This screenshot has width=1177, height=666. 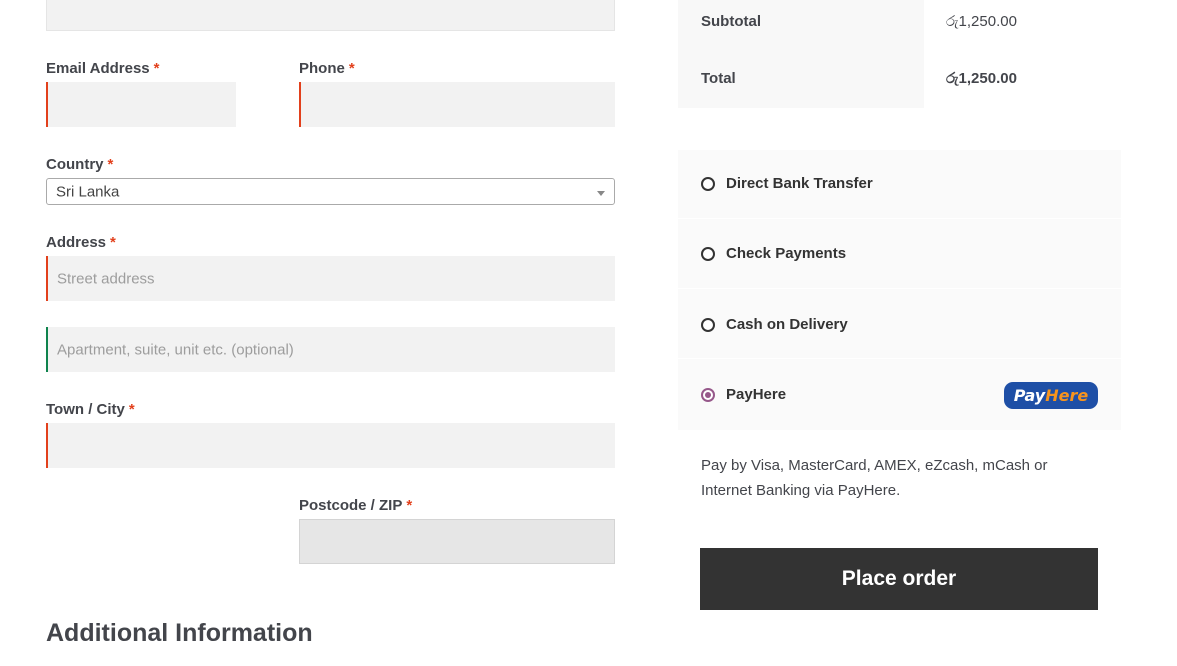 What do you see at coordinates (327, 68) in the screenshot?
I see `phone-label: Phone *` at bounding box center [327, 68].